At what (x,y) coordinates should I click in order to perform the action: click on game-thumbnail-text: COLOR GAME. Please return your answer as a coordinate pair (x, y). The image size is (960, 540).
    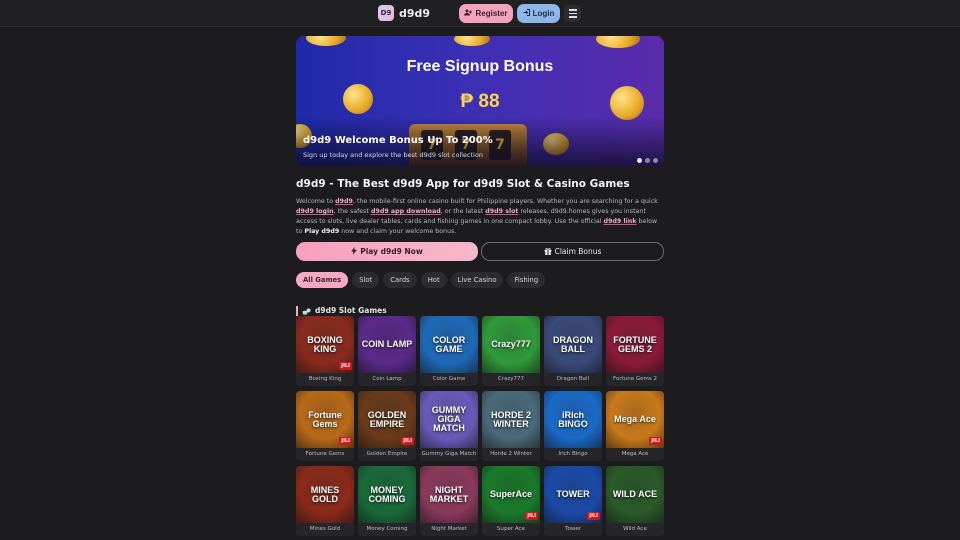
    Looking at the image, I should click on (449, 344).